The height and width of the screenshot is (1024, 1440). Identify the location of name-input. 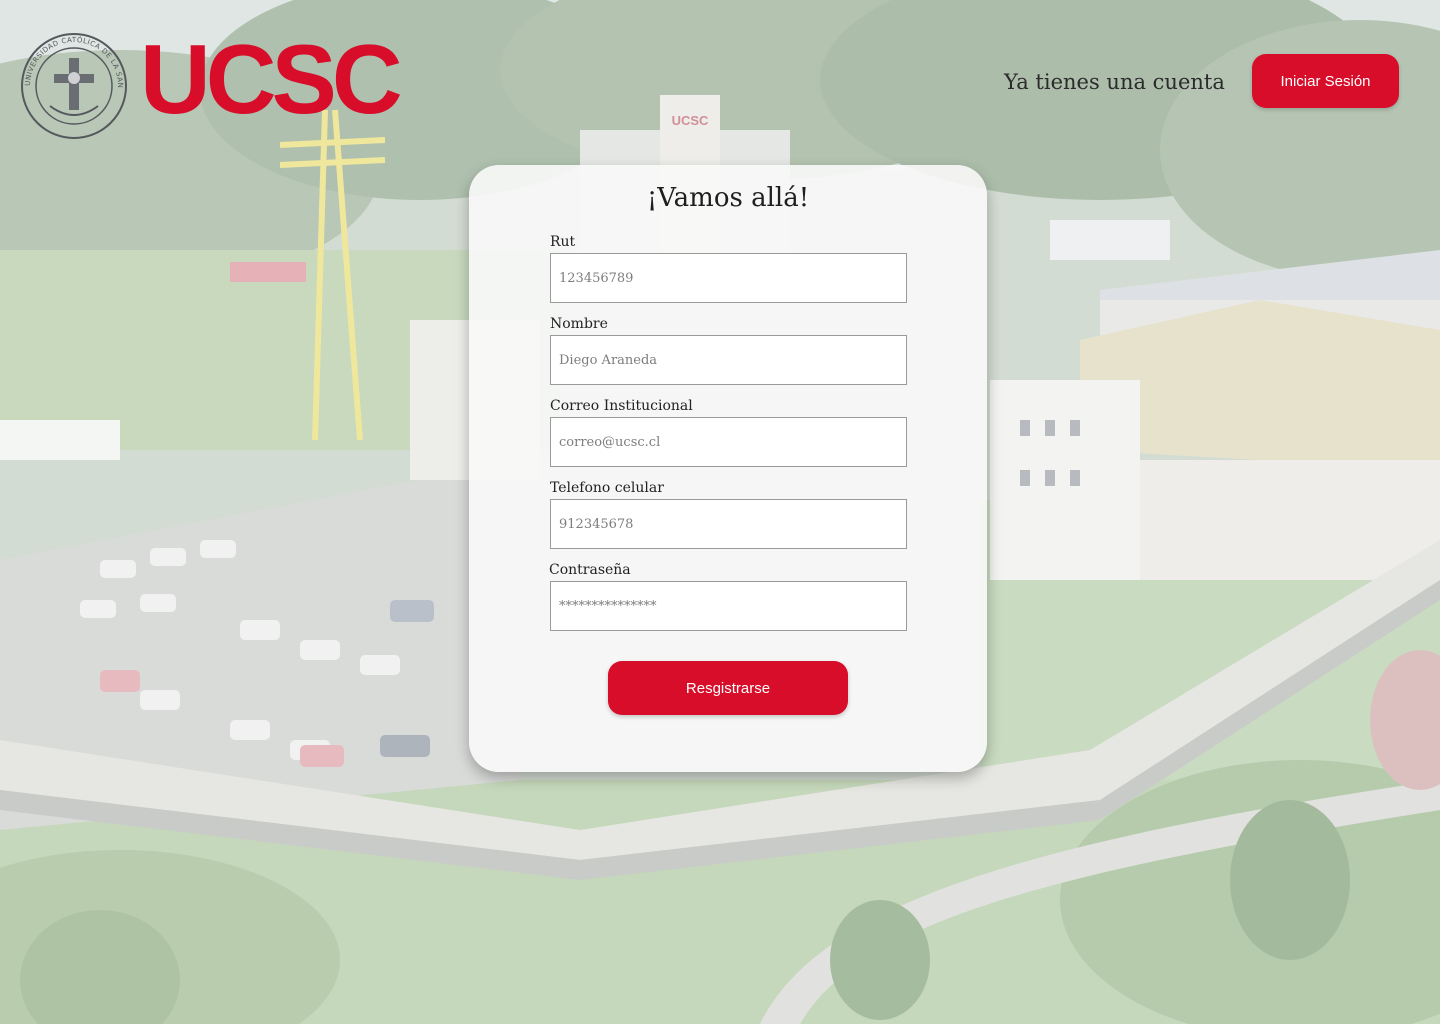
(728, 360).